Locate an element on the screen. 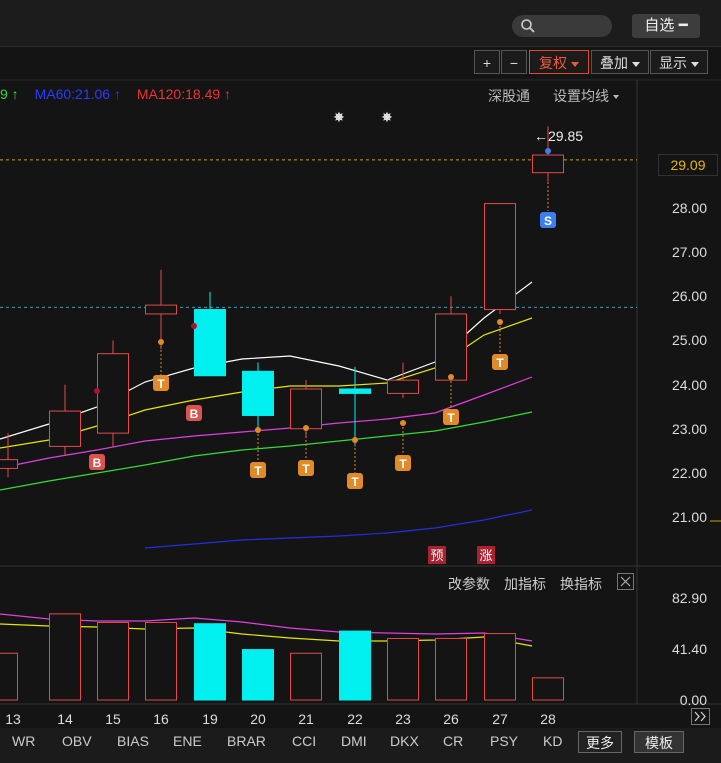  date-label: 28 is located at coordinates (548, 719).